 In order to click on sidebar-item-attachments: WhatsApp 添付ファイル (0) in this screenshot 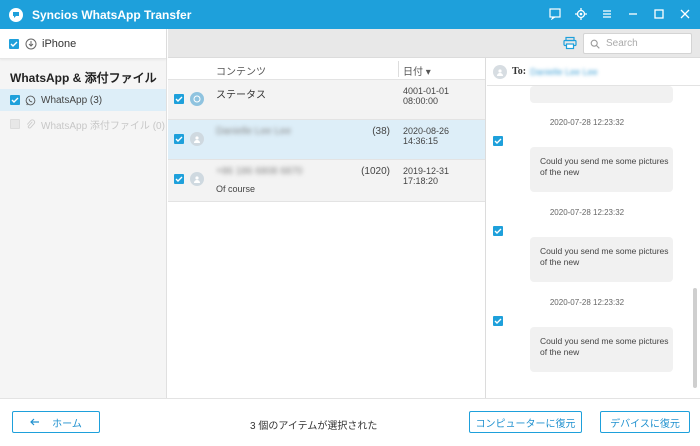, I will do `click(83, 124)`.